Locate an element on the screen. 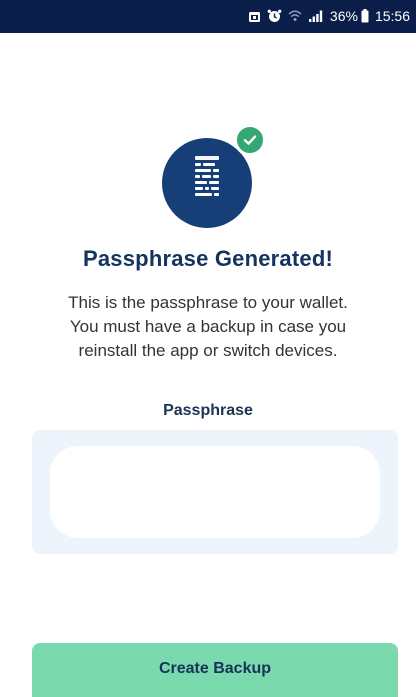  check-badge is located at coordinates (250, 140).